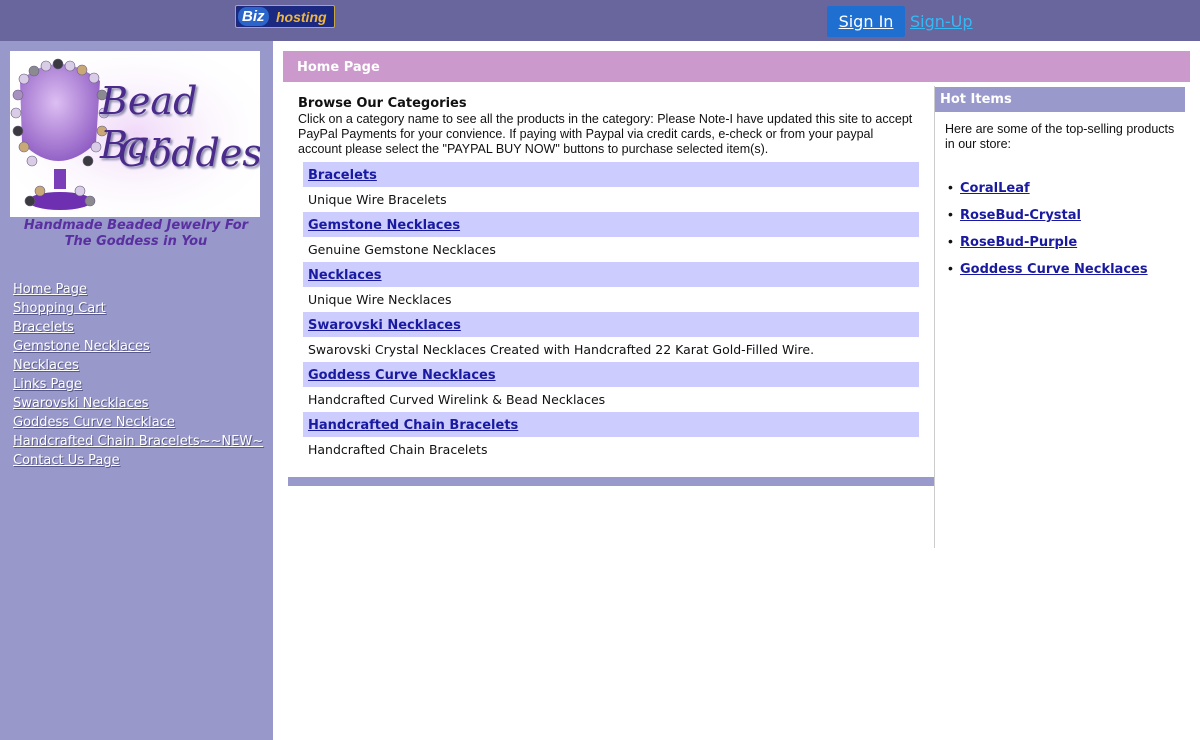 This screenshot has height=740, width=1200. What do you see at coordinates (1018, 242) in the screenshot?
I see `hot-item-link-rosebud-purple: RoseBud-Purple` at bounding box center [1018, 242].